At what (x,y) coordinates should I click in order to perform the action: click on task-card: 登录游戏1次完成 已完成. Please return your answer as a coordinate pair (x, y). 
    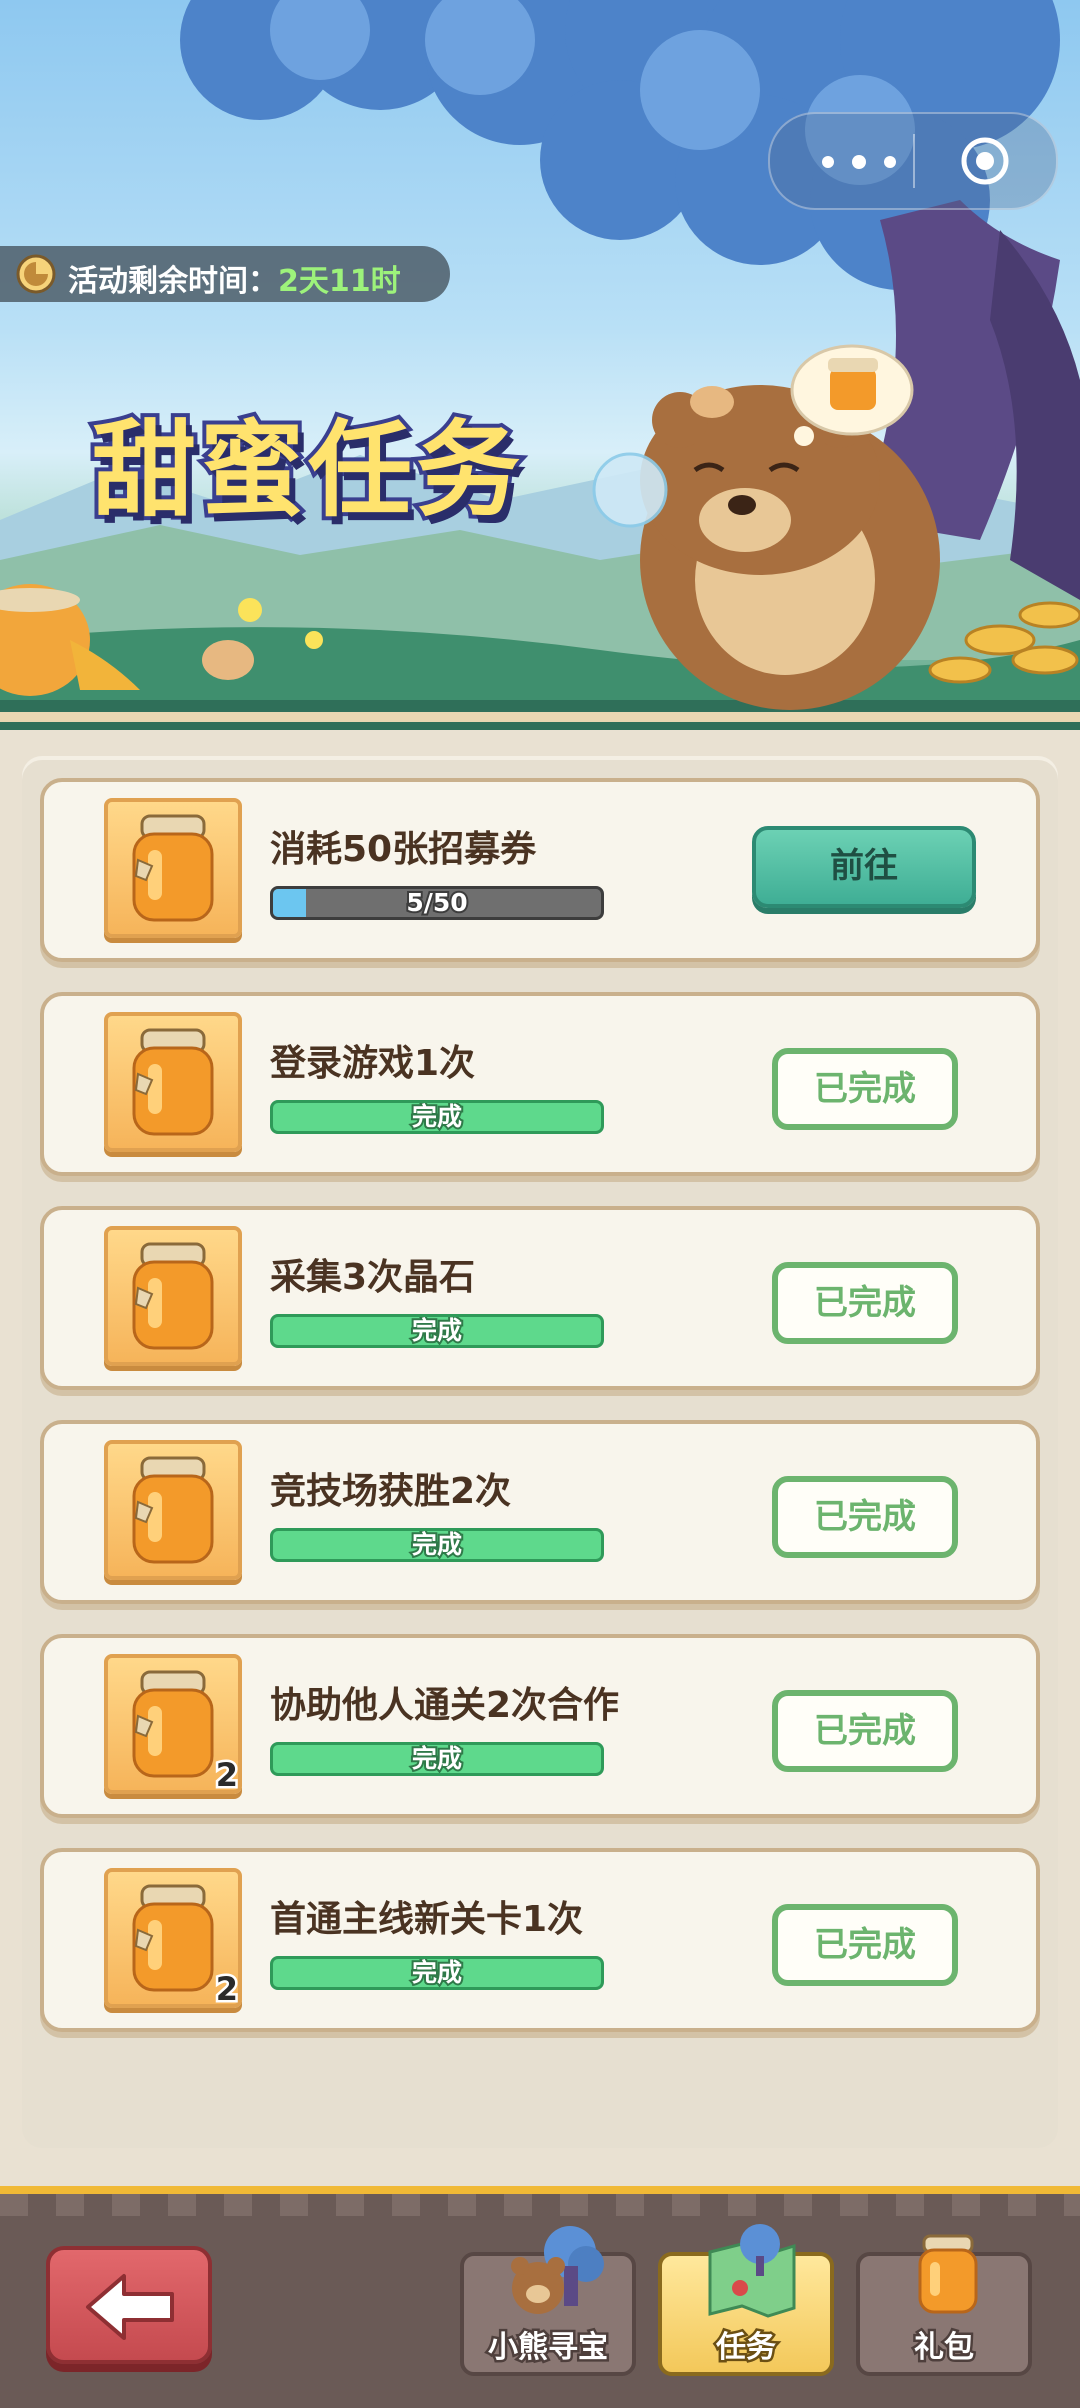
    Looking at the image, I should click on (540, 1084).